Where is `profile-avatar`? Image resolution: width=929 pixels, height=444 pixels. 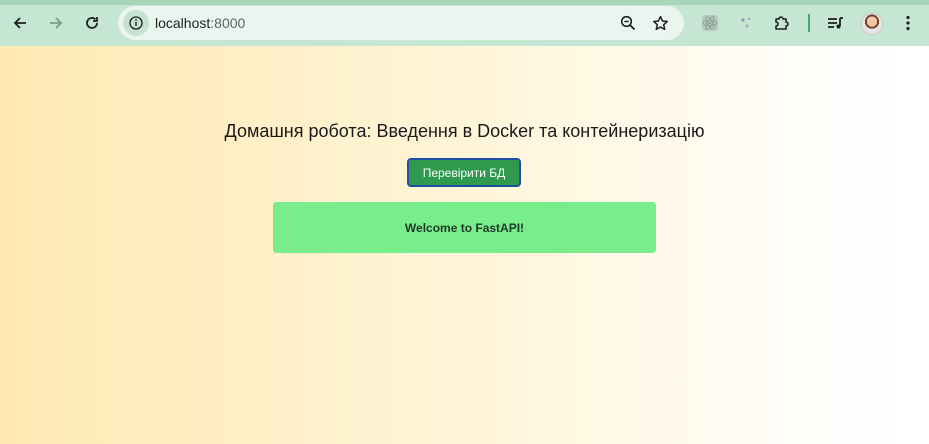
profile-avatar is located at coordinates (872, 24).